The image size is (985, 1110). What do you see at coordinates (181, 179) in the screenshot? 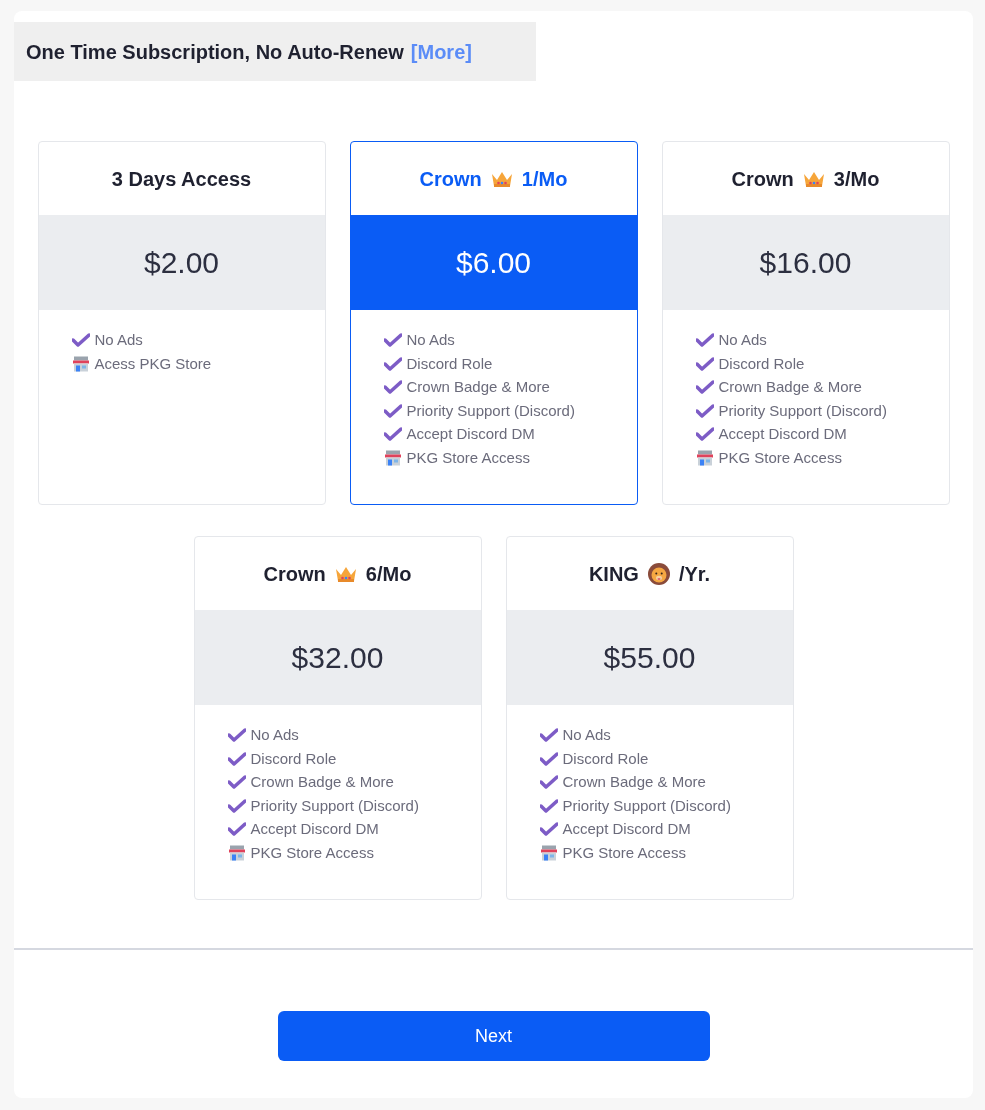
I see `plan-name: 3 Days Access` at bounding box center [181, 179].